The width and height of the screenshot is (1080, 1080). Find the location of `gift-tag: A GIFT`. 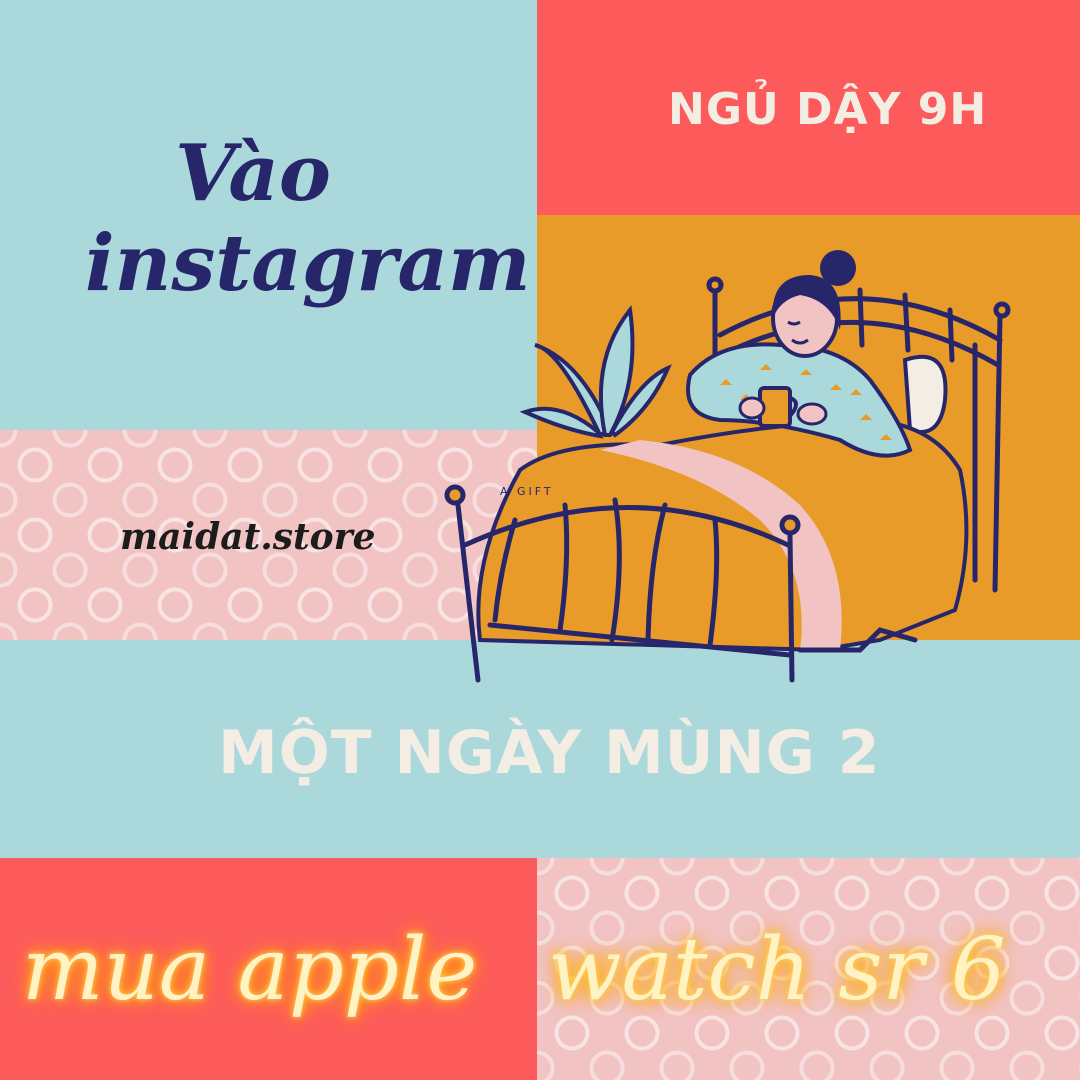

gift-tag: A GIFT is located at coordinates (527, 491).